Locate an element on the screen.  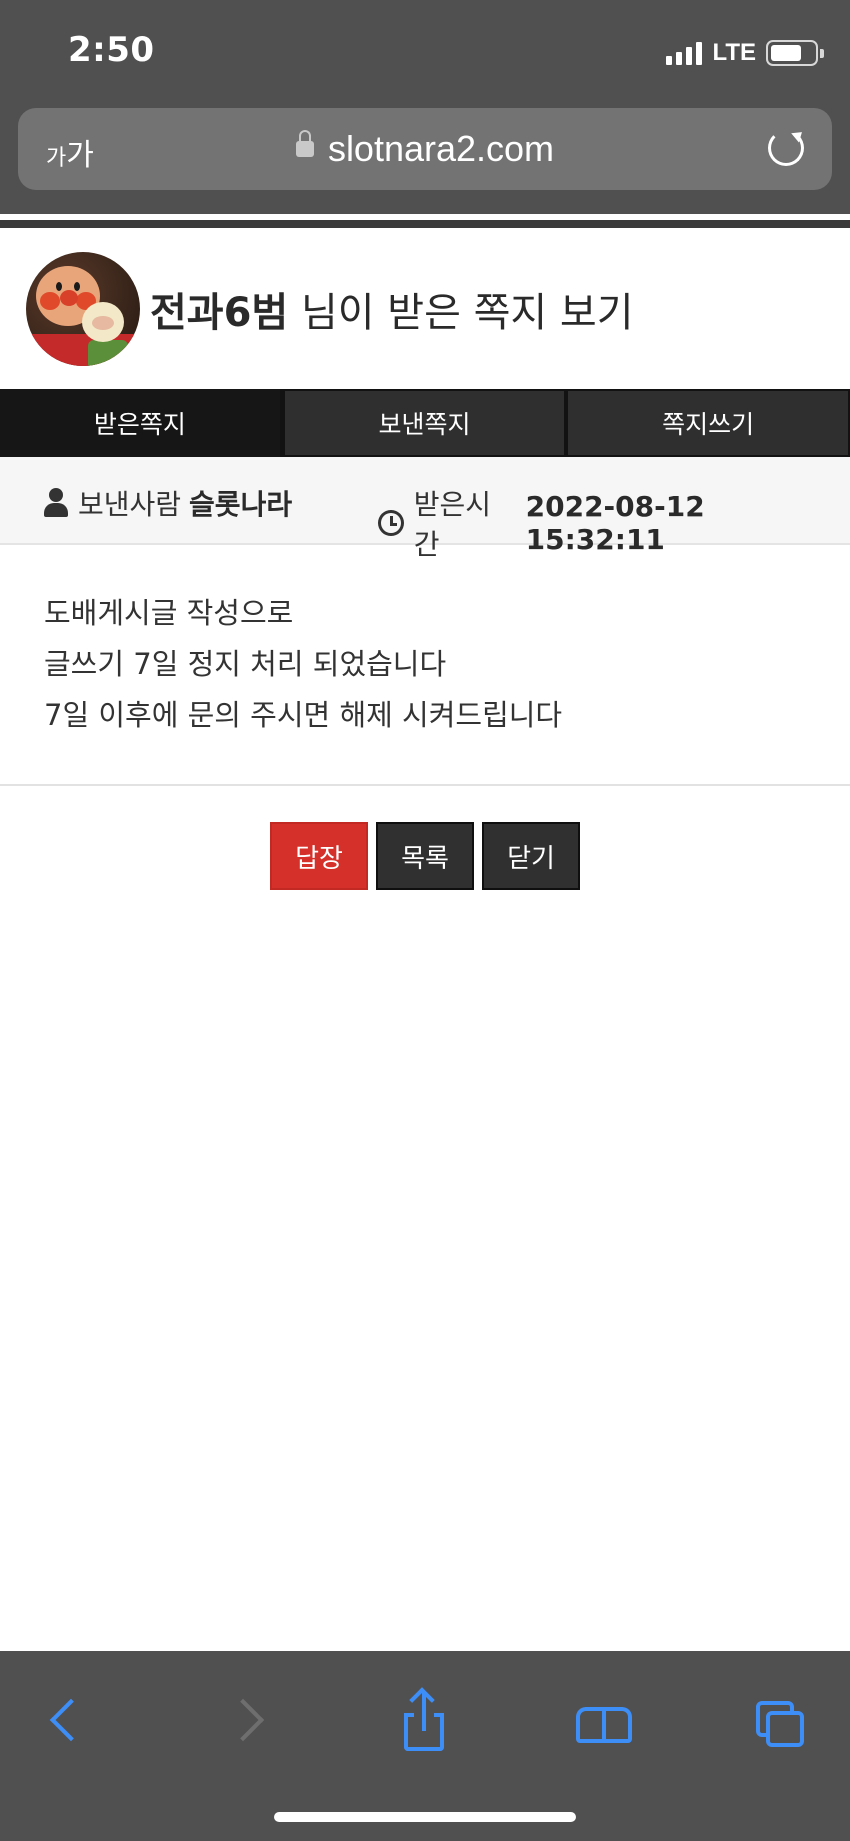
action-buttons: 답장 목록 닫기 is located at coordinates (425, 856).